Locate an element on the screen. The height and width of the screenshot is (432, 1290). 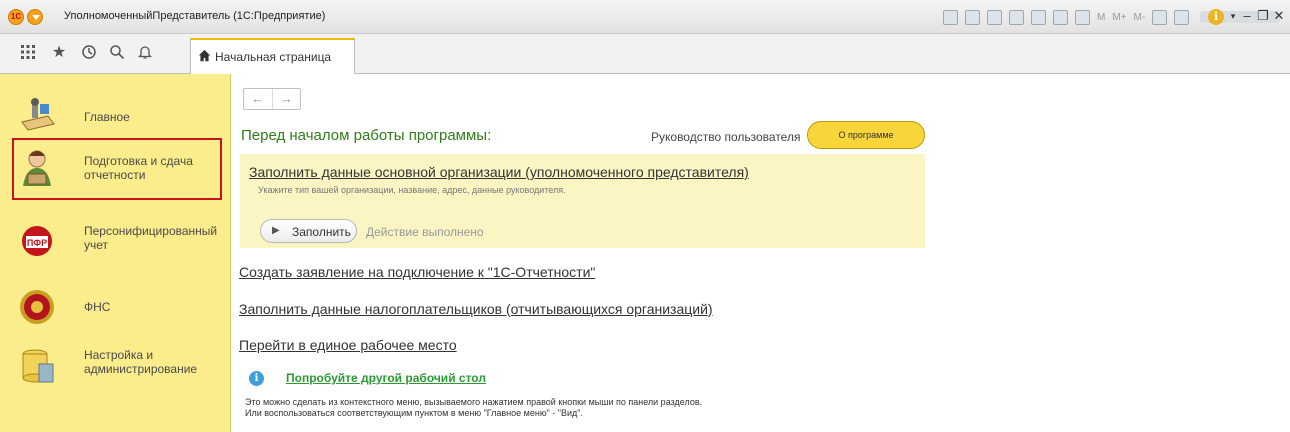
sidebar-item-label: ФНС is located at coordinates (97, 307).